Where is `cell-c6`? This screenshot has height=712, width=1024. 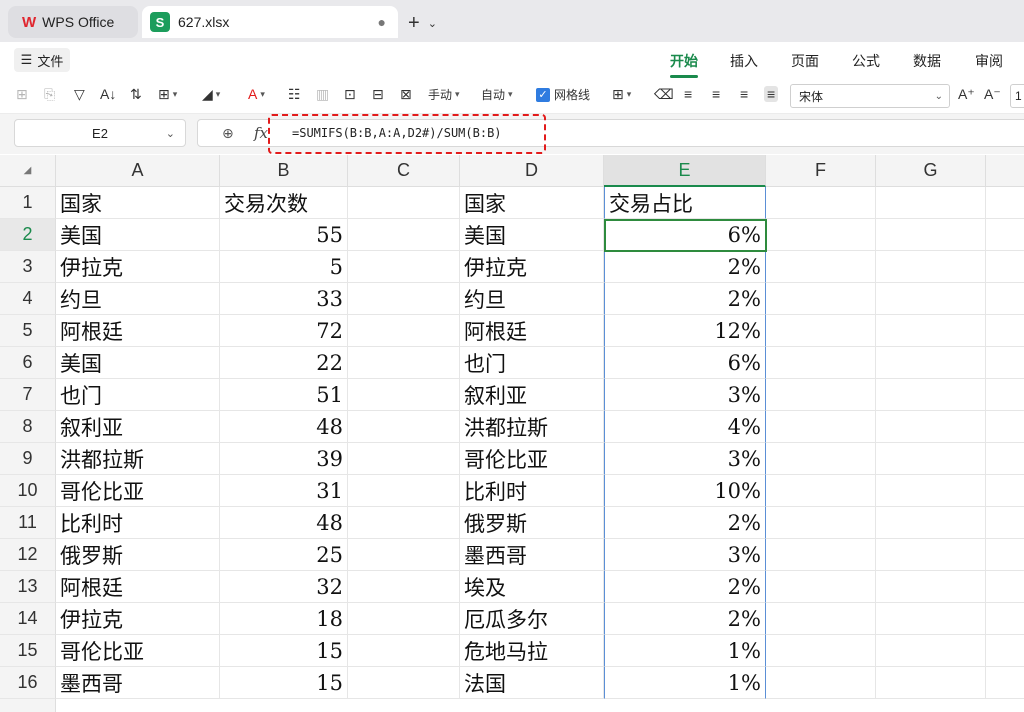 cell-c6 is located at coordinates (404, 363).